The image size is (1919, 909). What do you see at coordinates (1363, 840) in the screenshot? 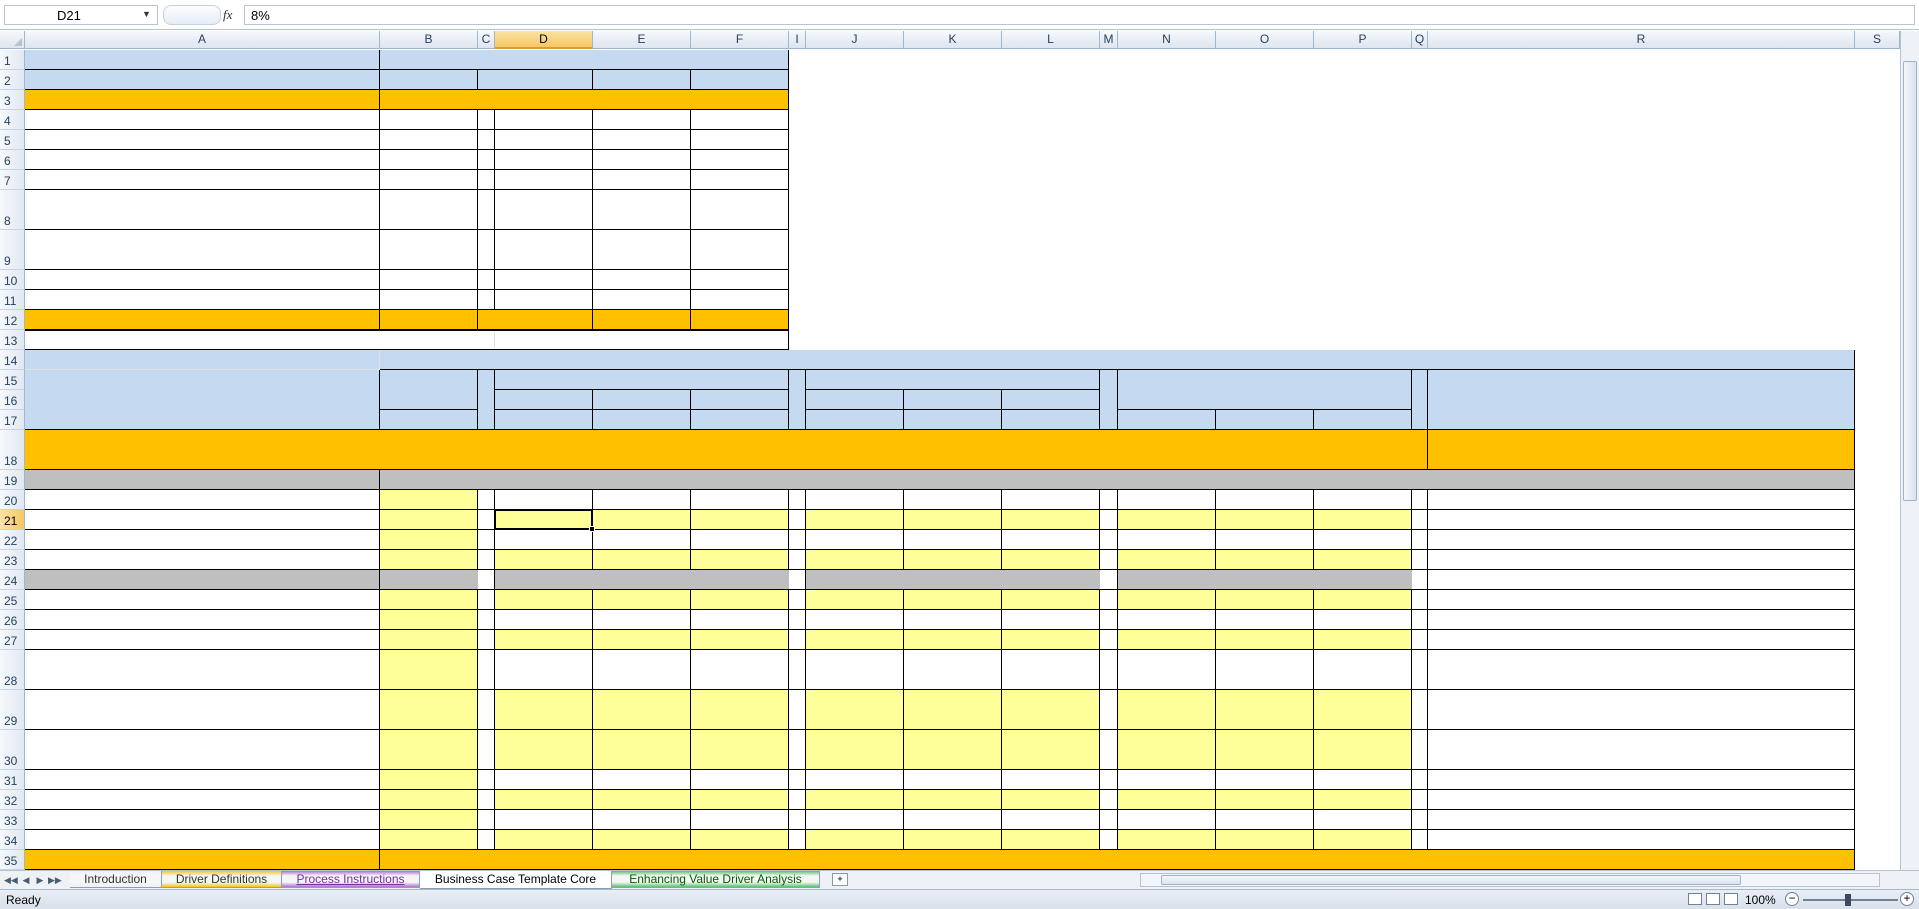
I see `cell-p34` at bounding box center [1363, 840].